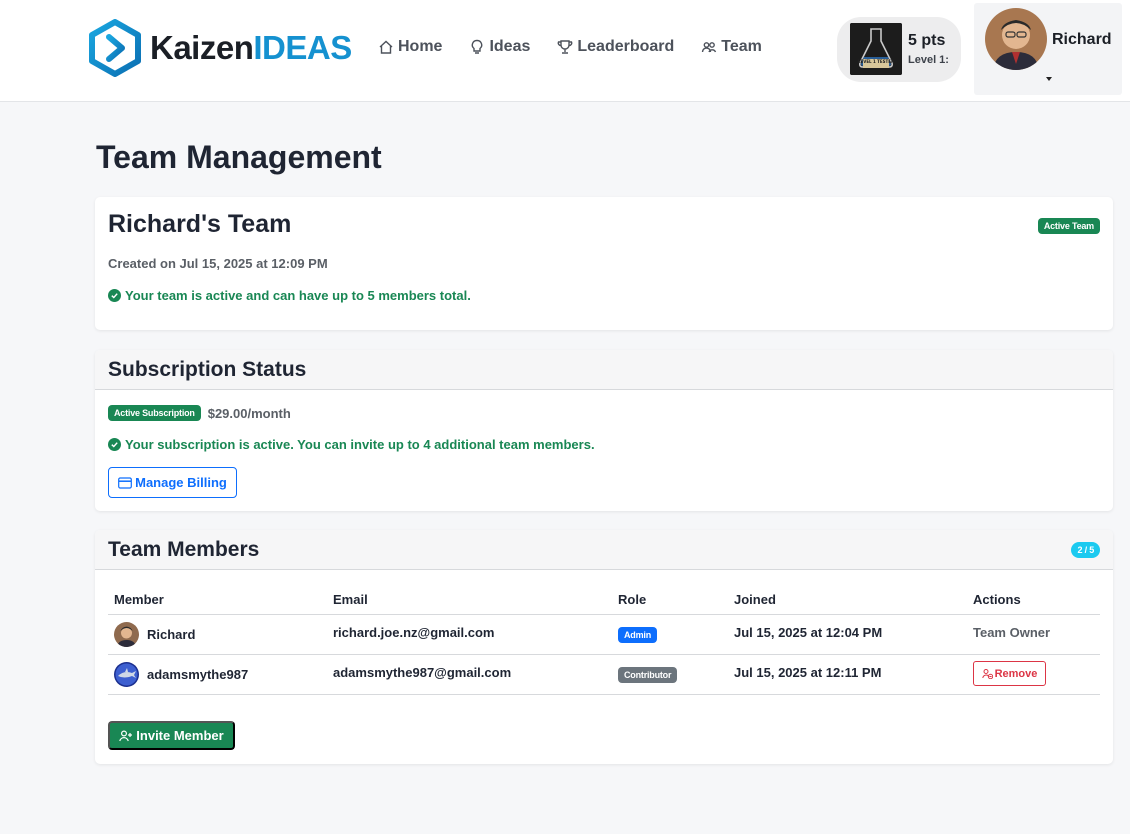 Image resolution: width=1130 pixels, height=834 pixels. I want to click on nav-ideas: Ideas, so click(499, 47).